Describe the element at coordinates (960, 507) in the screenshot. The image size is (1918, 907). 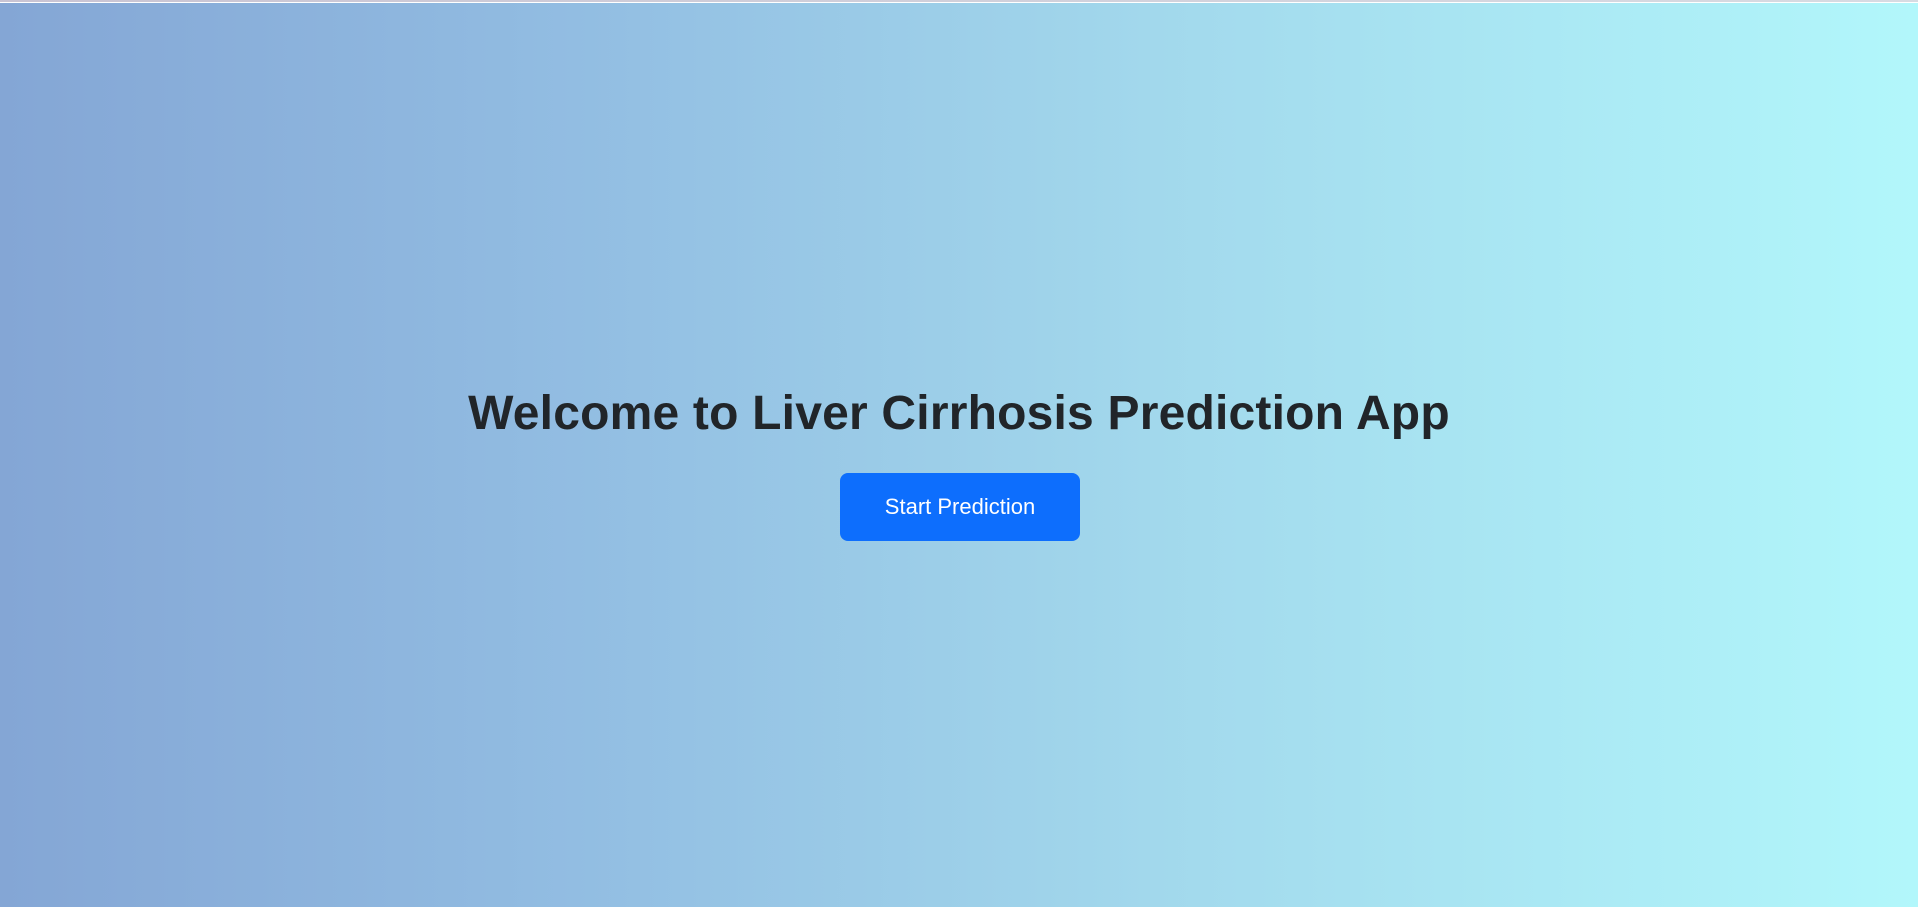
I see `start-prediction-button: Start Prediction` at that location.